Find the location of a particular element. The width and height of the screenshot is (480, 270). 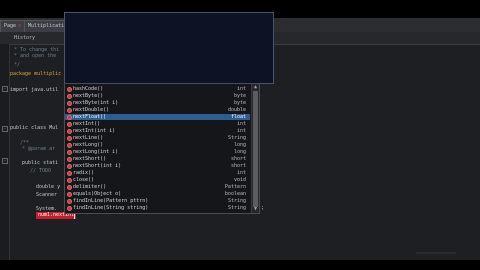

code-line: Scanner is located at coordinates (47, 195).